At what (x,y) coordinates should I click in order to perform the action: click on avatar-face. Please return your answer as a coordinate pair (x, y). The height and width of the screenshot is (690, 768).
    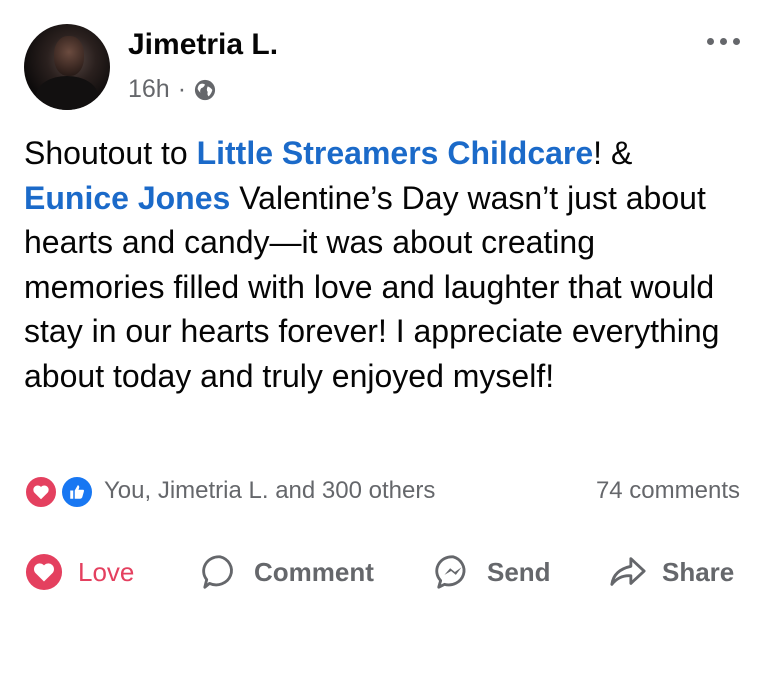
    Looking at the image, I should click on (69, 56).